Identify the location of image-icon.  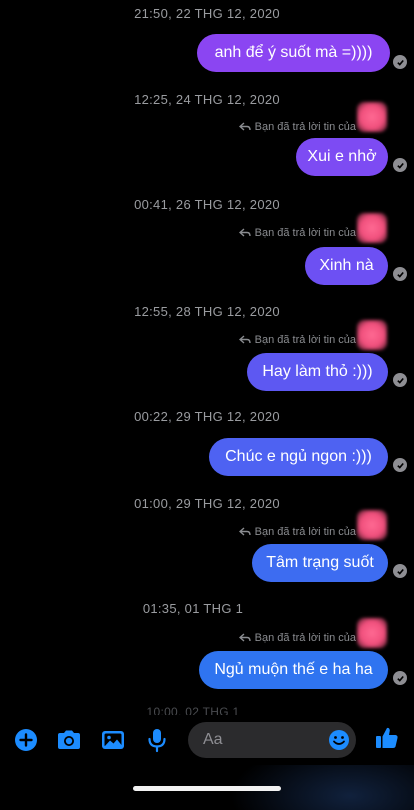
(113, 740).